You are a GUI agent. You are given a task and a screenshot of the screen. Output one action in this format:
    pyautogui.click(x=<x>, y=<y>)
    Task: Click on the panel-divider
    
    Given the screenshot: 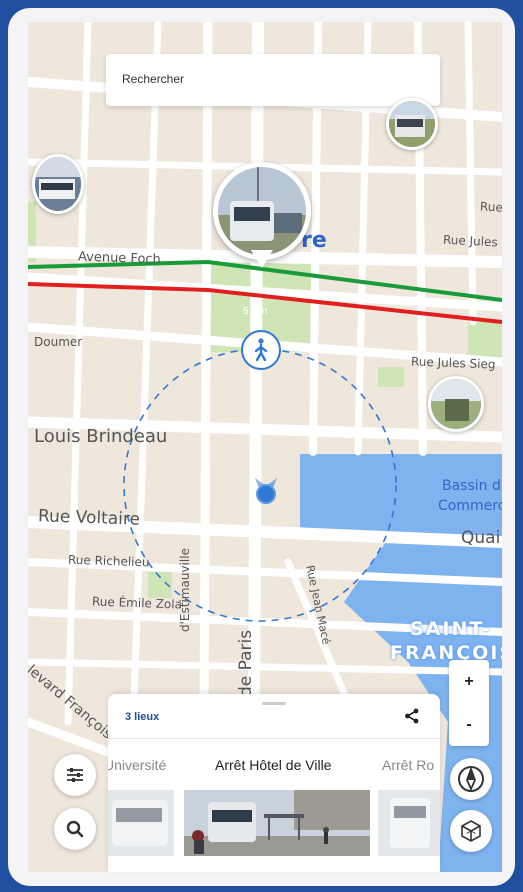 What is the action you would take?
    pyautogui.click(x=274, y=738)
    